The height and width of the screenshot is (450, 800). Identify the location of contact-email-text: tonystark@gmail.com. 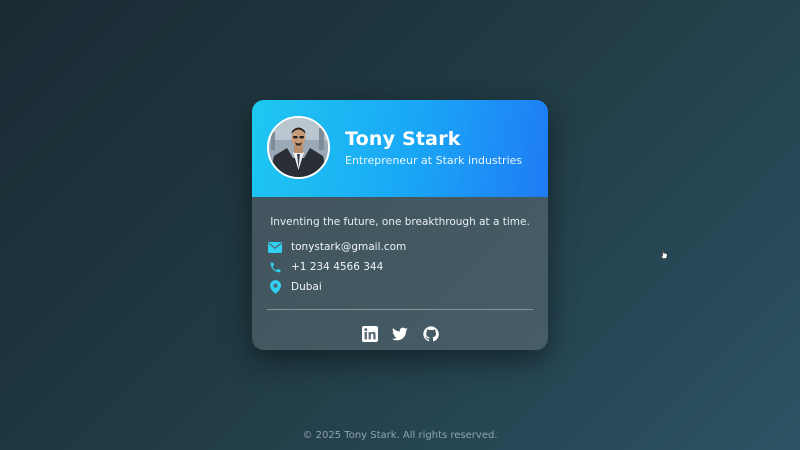
(349, 247).